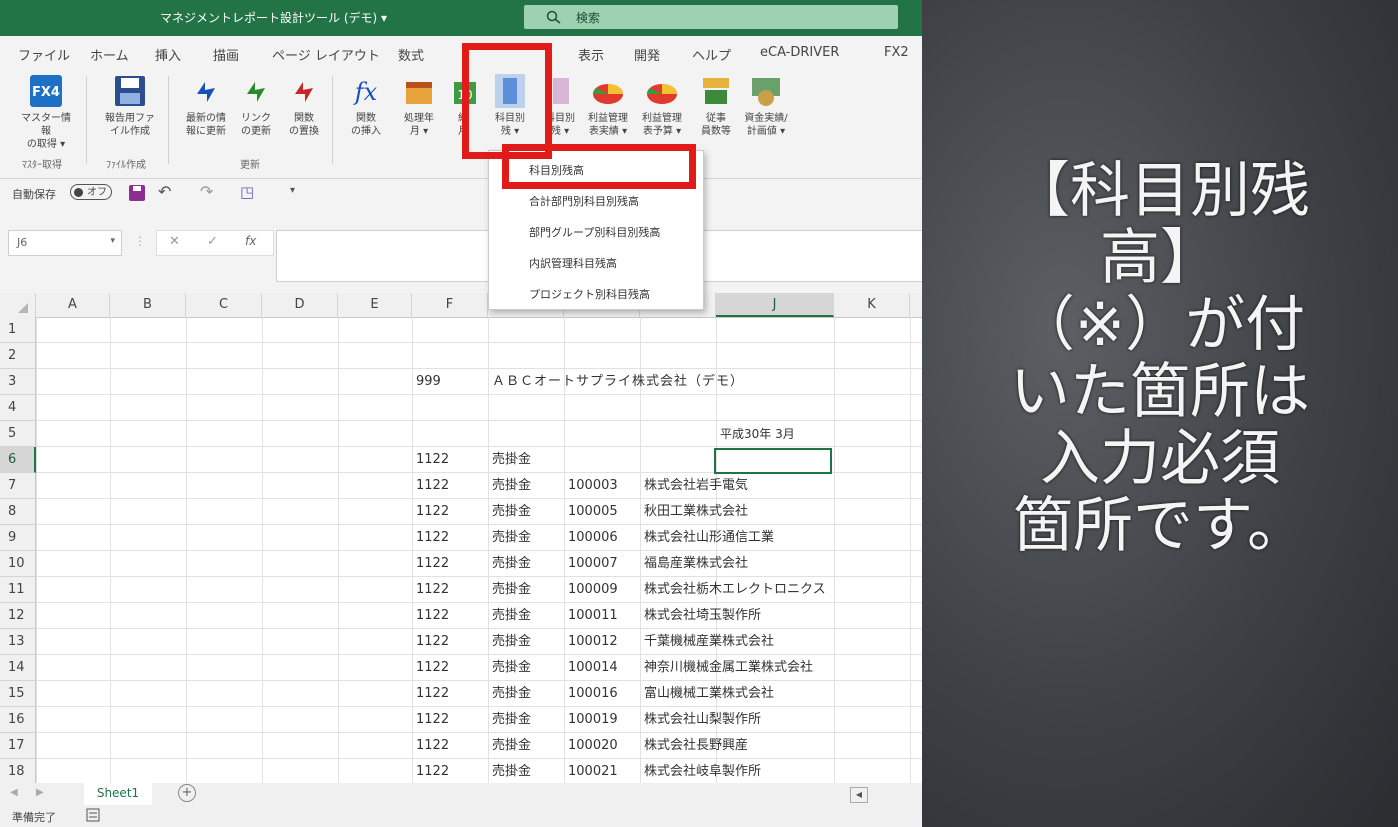 This screenshot has height=827, width=1398. What do you see at coordinates (573, 263) in the screenshot?
I see `menu-item-breakdown-balance: 内訳管理科目残高` at bounding box center [573, 263].